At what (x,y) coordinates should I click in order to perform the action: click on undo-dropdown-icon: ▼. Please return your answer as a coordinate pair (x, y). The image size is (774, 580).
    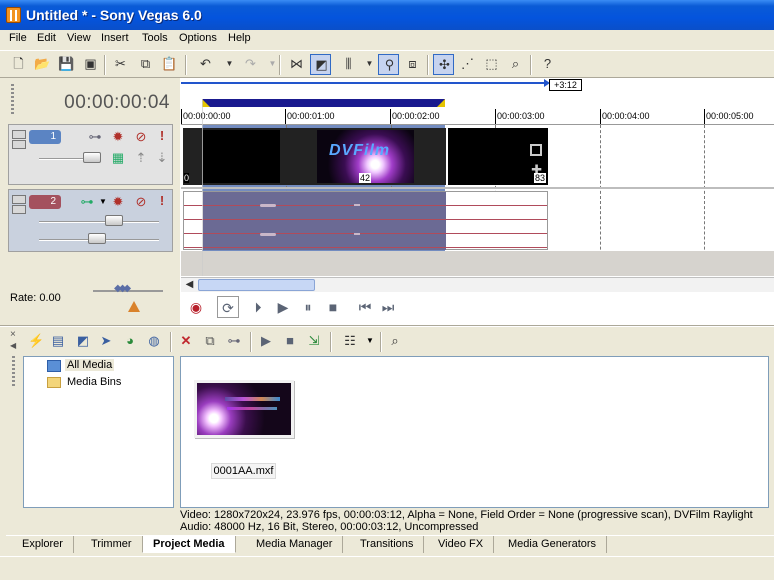
    Looking at the image, I should click on (229, 64).